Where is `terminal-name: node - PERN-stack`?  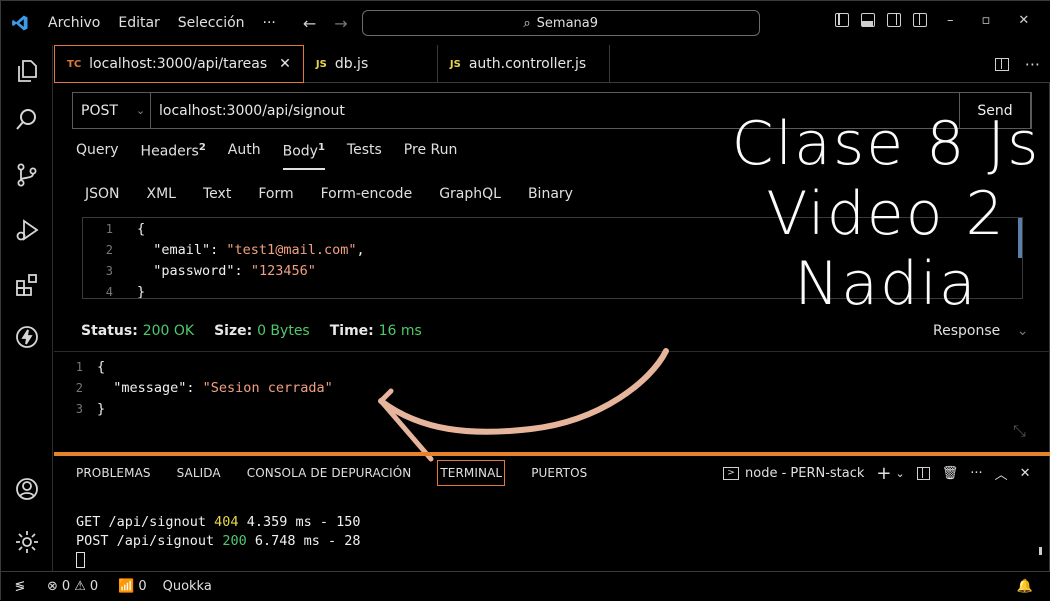
terminal-name: node - PERN-stack is located at coordinates (804, 473).